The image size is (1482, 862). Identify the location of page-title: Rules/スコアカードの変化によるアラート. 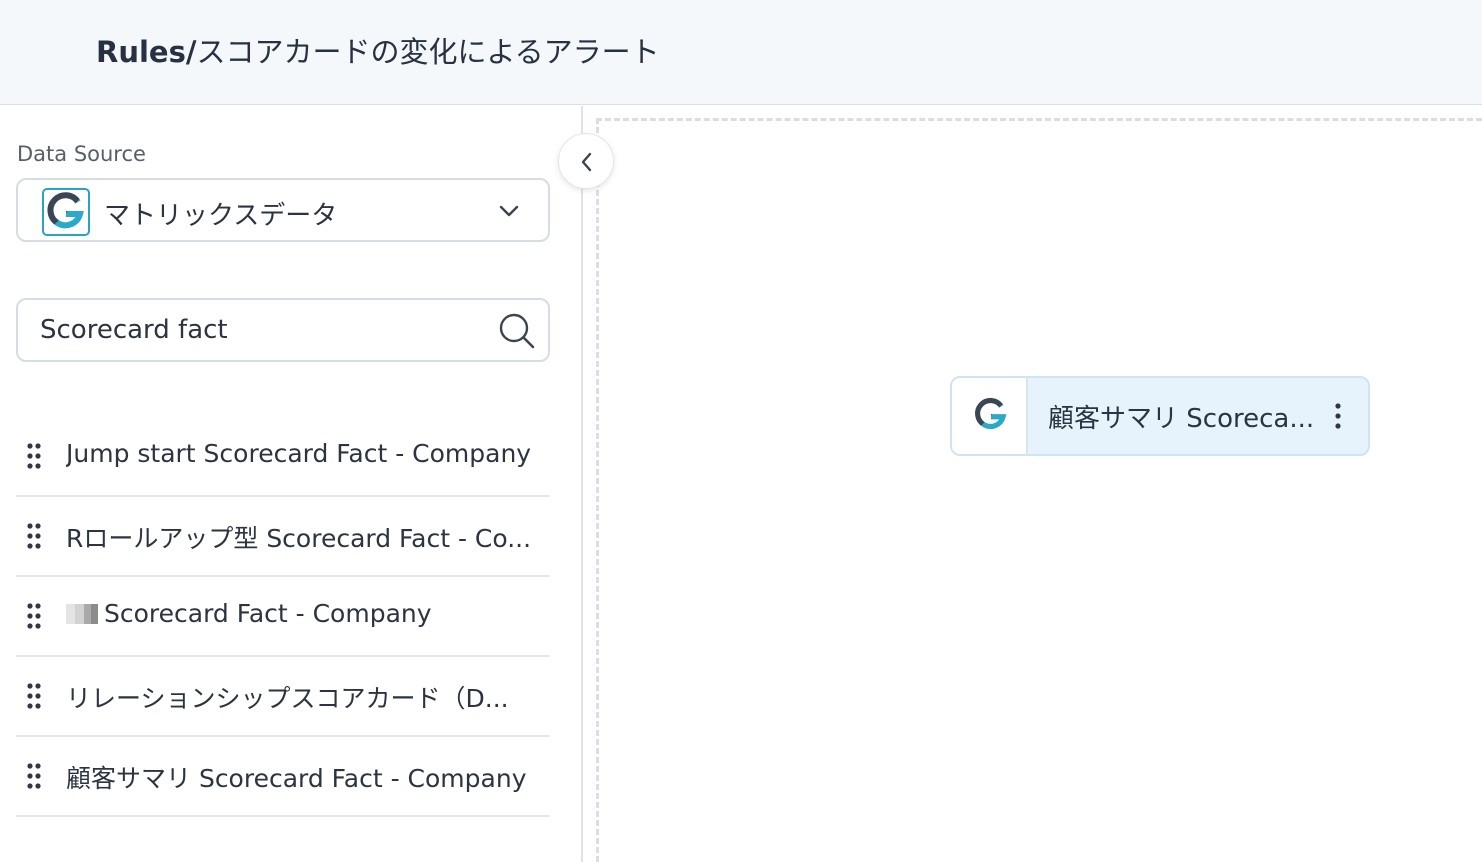
(378, 52).